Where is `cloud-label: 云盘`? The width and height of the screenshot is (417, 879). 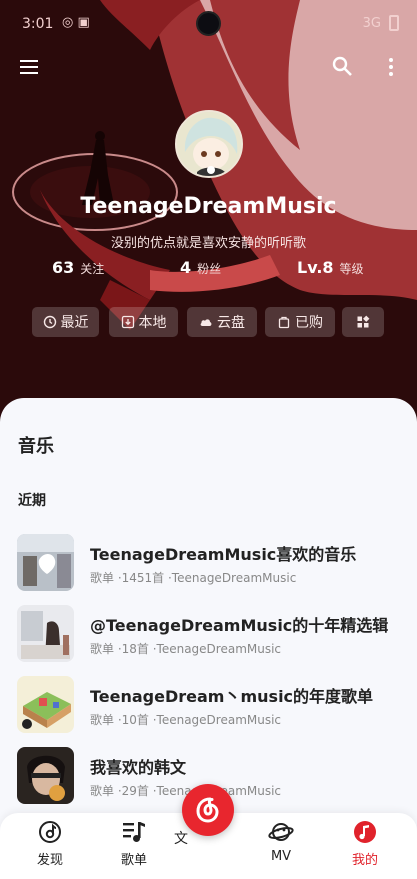 cloud-label: 云盘 is located at coordinates (231, 323).